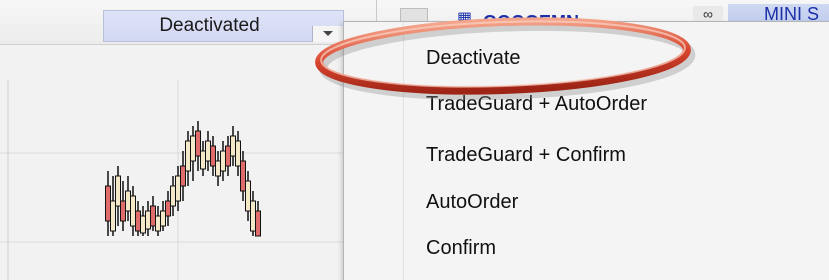 This screenshot has height=280, width=829. What do you see at coordinates (586, 248) in the screenshot?
I see `menu-item-confirm: Confirm` at bounding box center [586, 248].